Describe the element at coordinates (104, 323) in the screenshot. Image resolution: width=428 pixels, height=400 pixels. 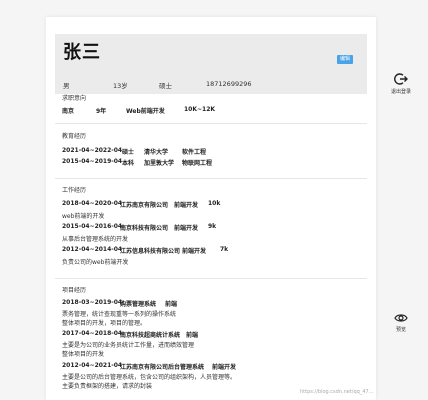
I see `project-desc: 整体项目的开发，项目的管理。` at that location.